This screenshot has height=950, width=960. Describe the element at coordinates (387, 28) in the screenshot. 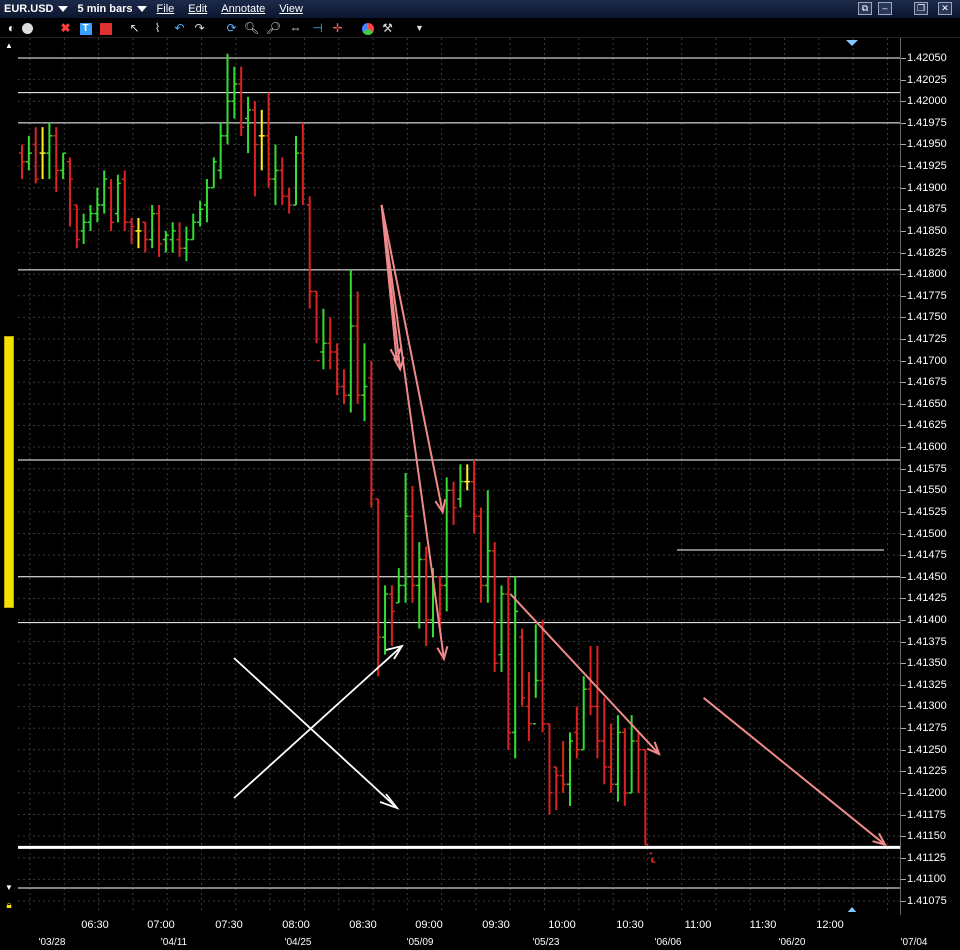

I see `tools-icon: ⚒` at that location.